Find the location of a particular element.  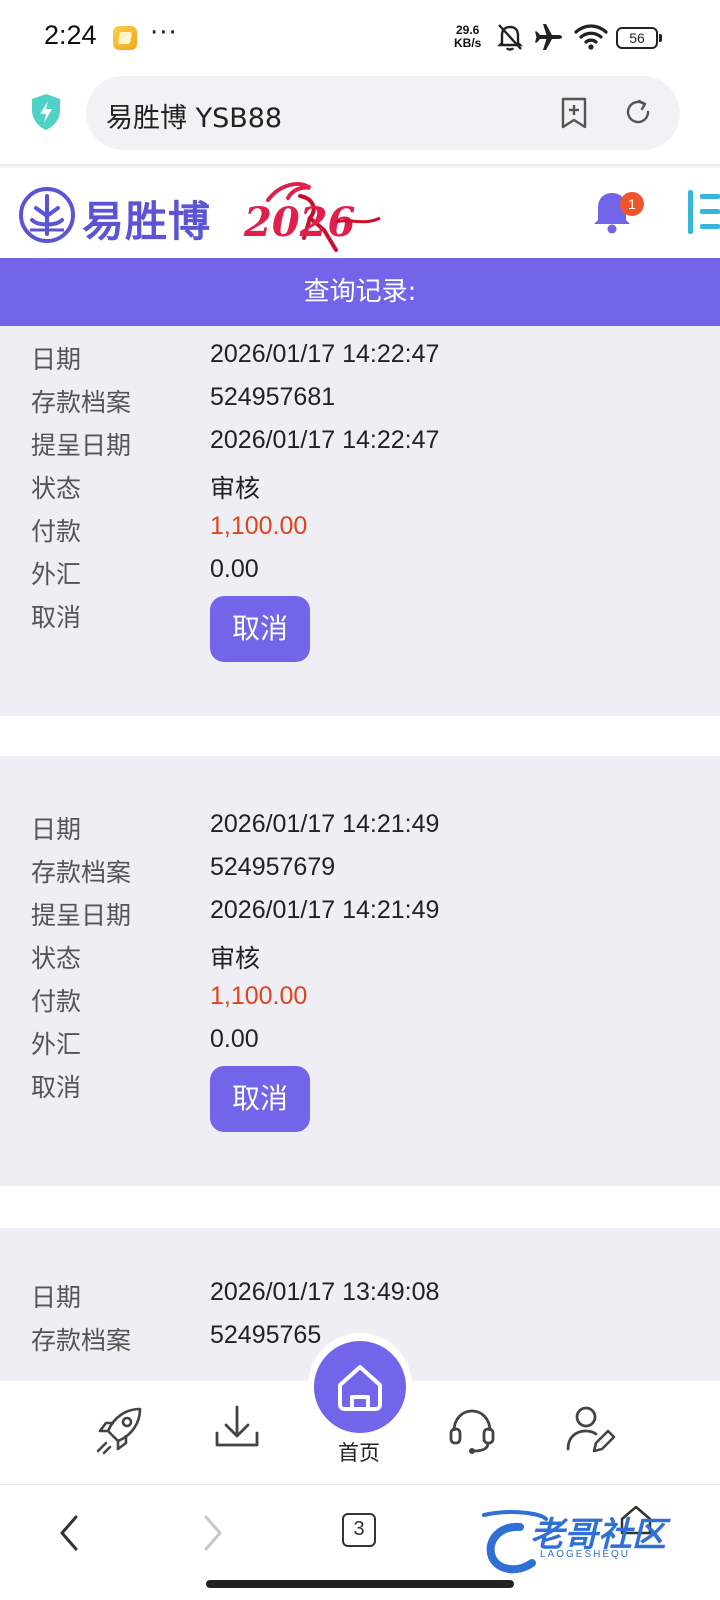

add-bookmark-icon is located at coordinates (574, 113).